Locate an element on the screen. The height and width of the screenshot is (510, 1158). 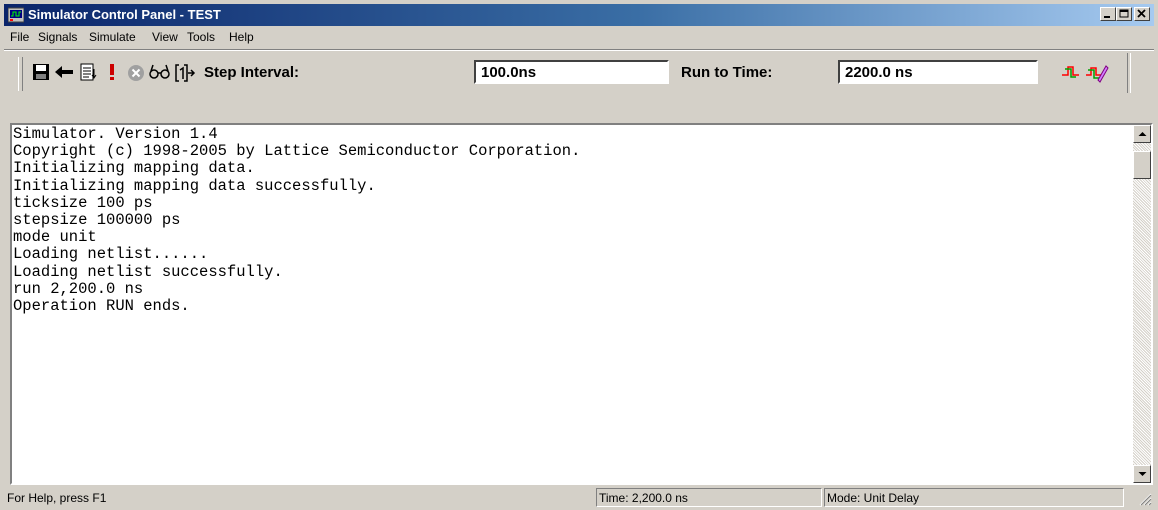
signal-red-button is located at coordinates (1071, 71).